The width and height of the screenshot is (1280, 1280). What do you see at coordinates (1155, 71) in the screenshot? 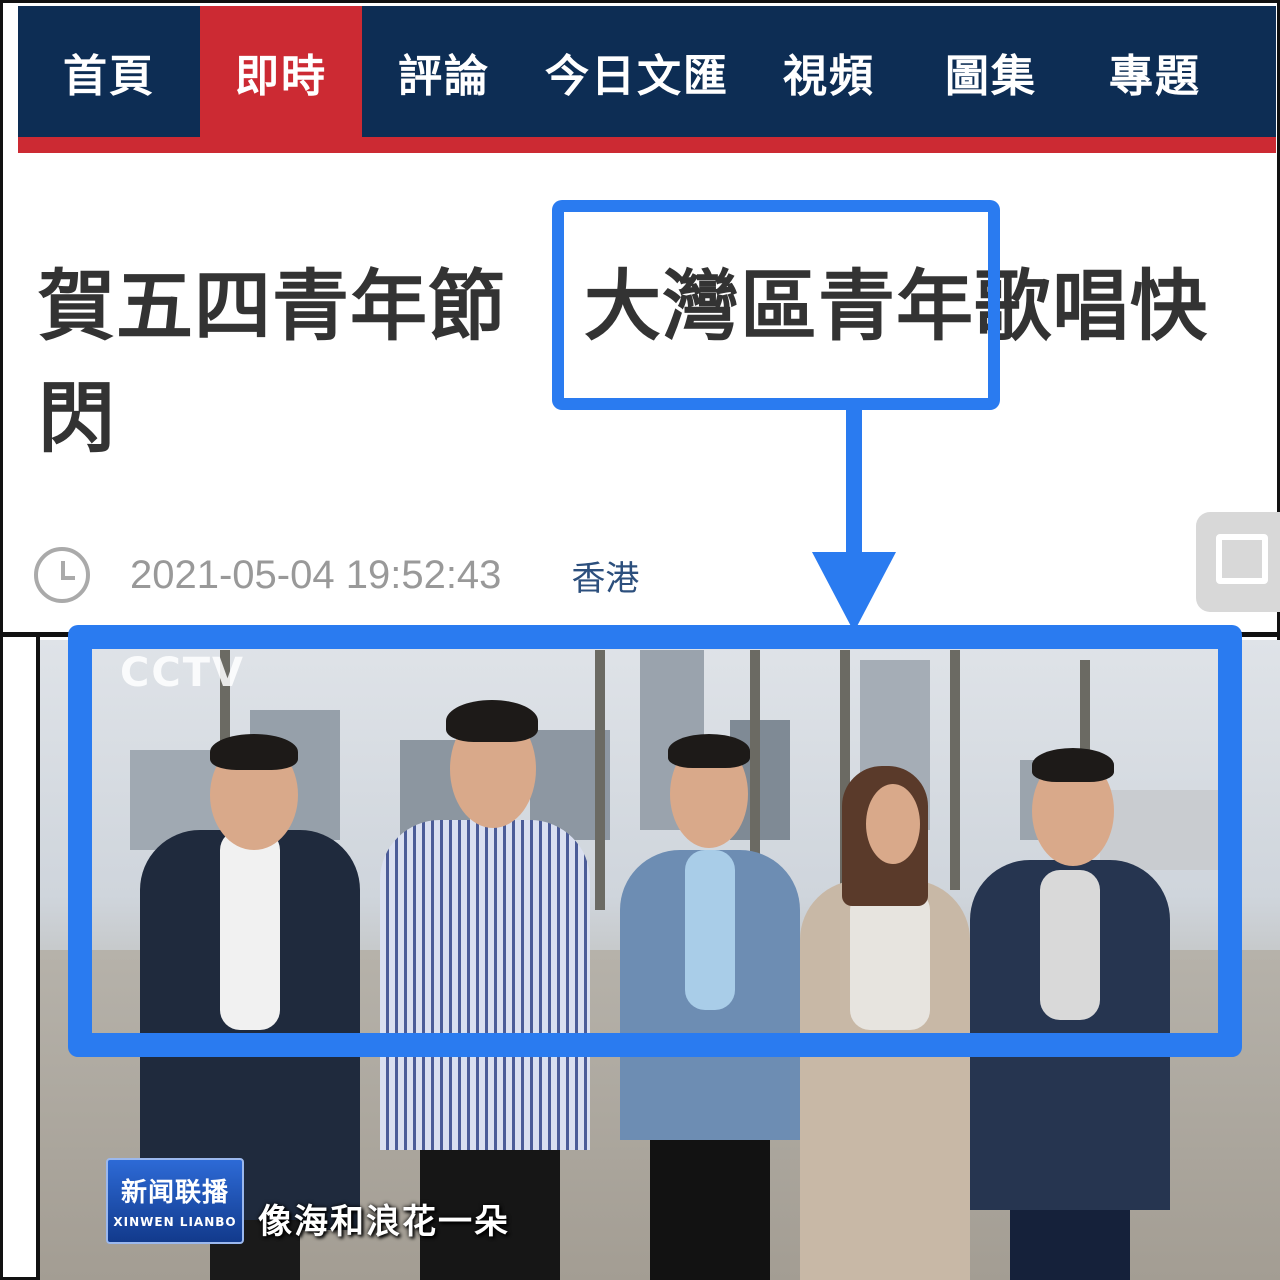
I see `nav-item-features: 專題` at bounding box center [1155, 71].